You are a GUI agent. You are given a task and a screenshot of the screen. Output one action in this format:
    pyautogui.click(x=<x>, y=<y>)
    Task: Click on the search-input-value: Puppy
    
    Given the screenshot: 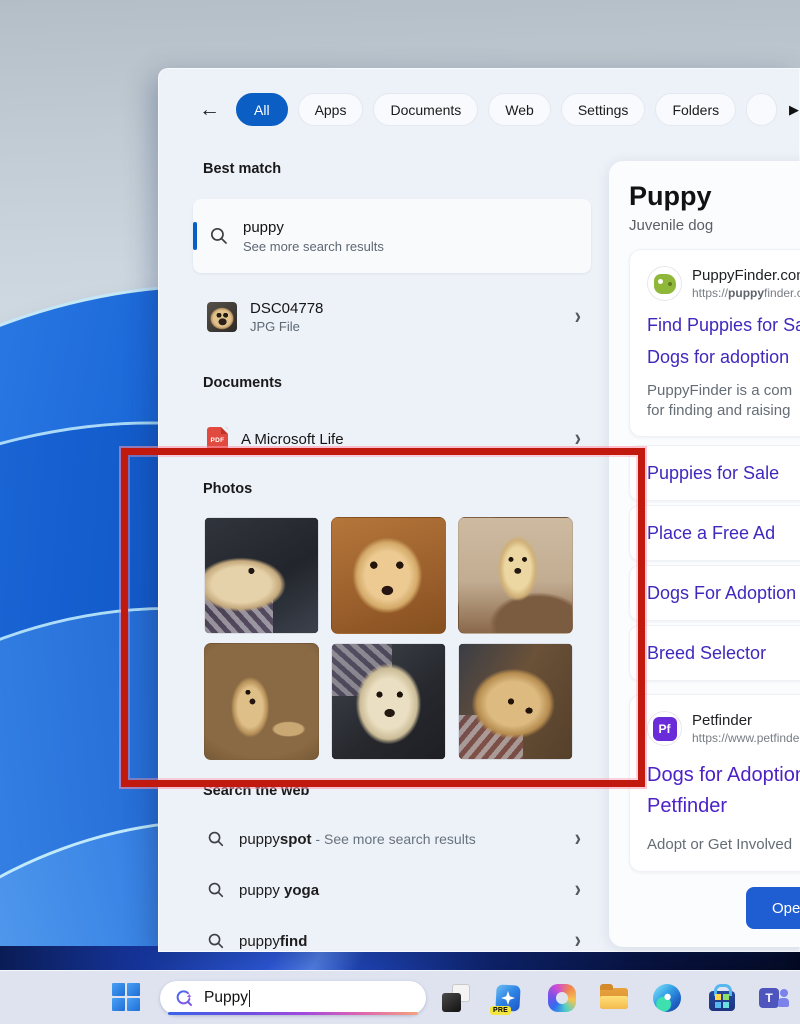 What is the action you would take?
    pyautogui.click(x=226, y=998)
    